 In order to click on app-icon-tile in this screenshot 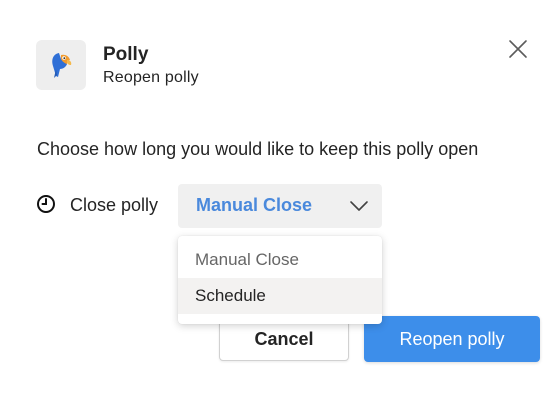, I will do `click(61, 65)`.